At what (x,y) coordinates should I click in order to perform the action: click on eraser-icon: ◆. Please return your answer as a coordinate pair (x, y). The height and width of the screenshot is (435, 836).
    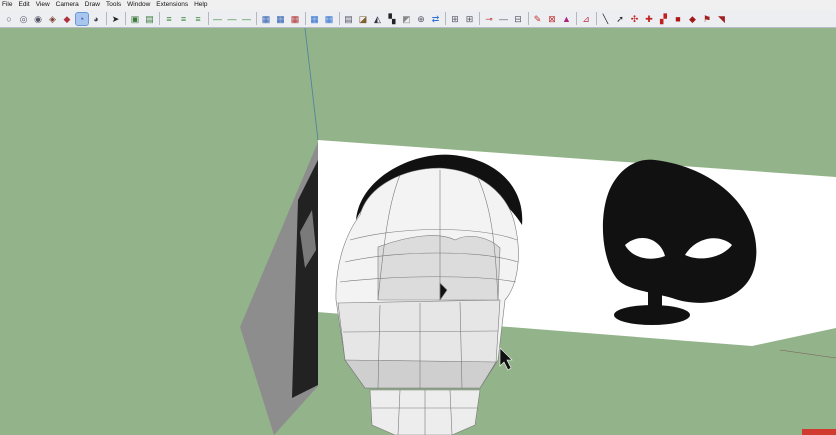
    Looking at the image, I should click on (67, 19).